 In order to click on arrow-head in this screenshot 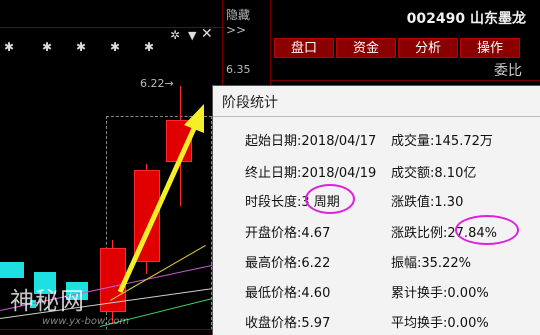, I will do `click(194, 118)`.